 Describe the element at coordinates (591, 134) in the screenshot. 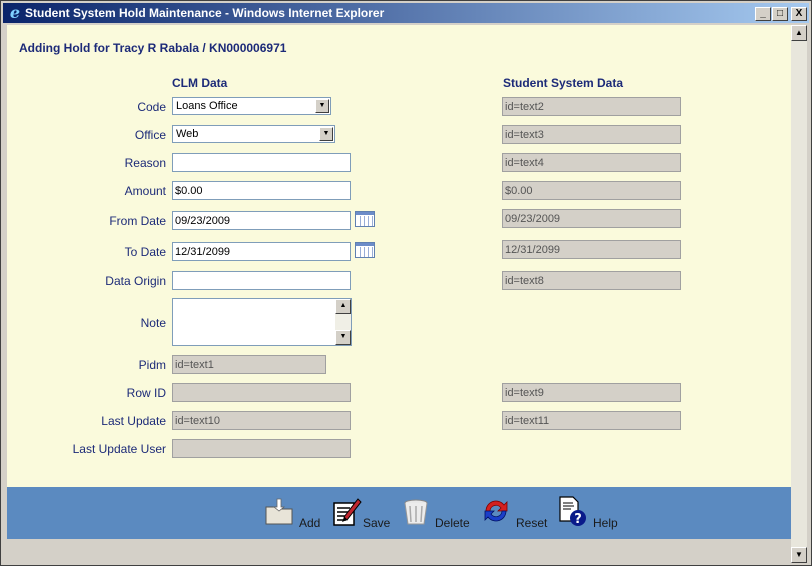

I see `student-office-field: id=text3` at that location.